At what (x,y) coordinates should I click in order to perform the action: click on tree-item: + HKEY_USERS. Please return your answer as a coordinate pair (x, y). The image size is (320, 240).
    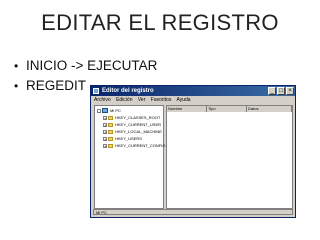
    Looking at the image, I should click on (122, 139).